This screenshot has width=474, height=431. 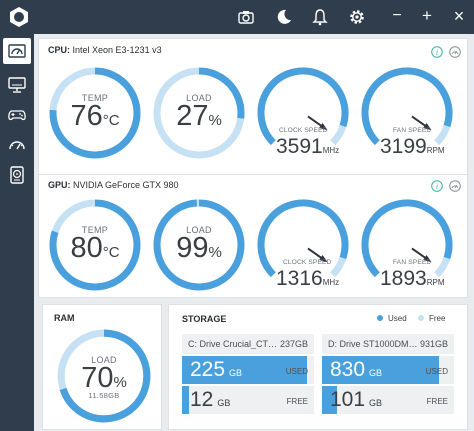 What do you see at coordinates (437, 318) in the screenshot?
I see `legend-free-label: Free` at bounding box center [437, 318].